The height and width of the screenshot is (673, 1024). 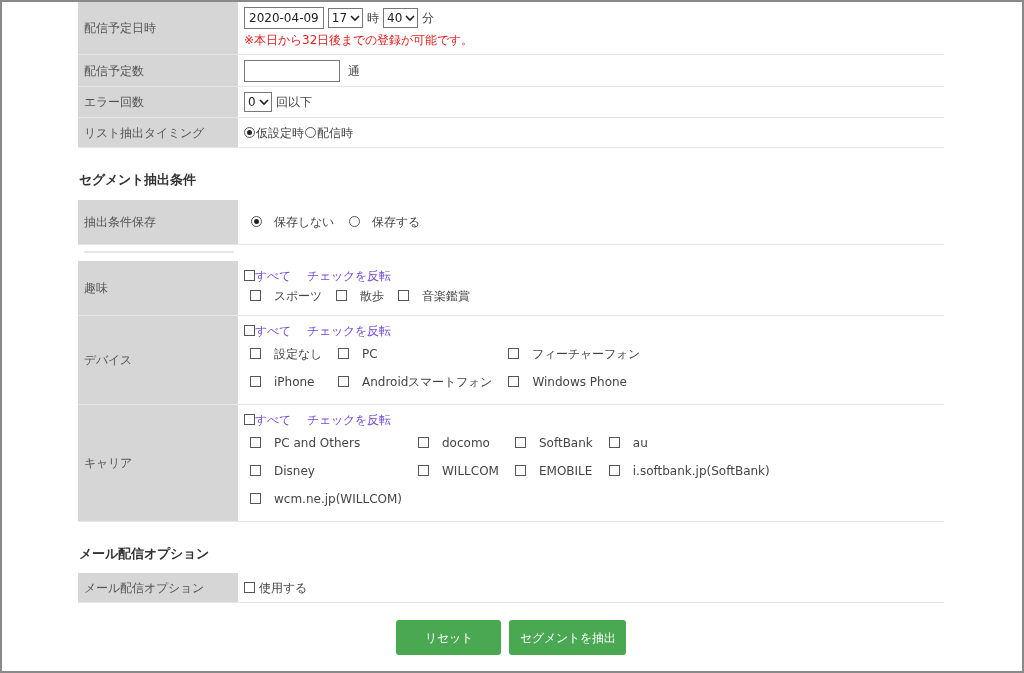 What do you see at coordinates (158, 587) in the screenshot?
I see `field-label: メール配信オプション` at bounding box center [158, 587].